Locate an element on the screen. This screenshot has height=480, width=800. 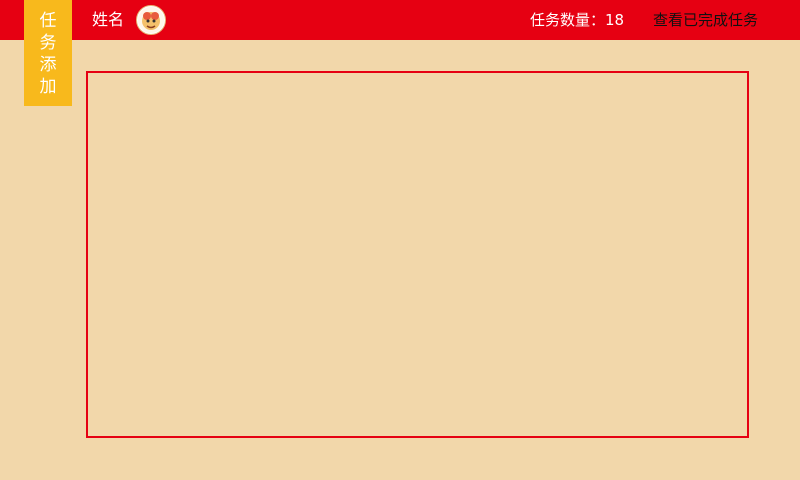
avatar-icon is located at coordinates (151, 20).